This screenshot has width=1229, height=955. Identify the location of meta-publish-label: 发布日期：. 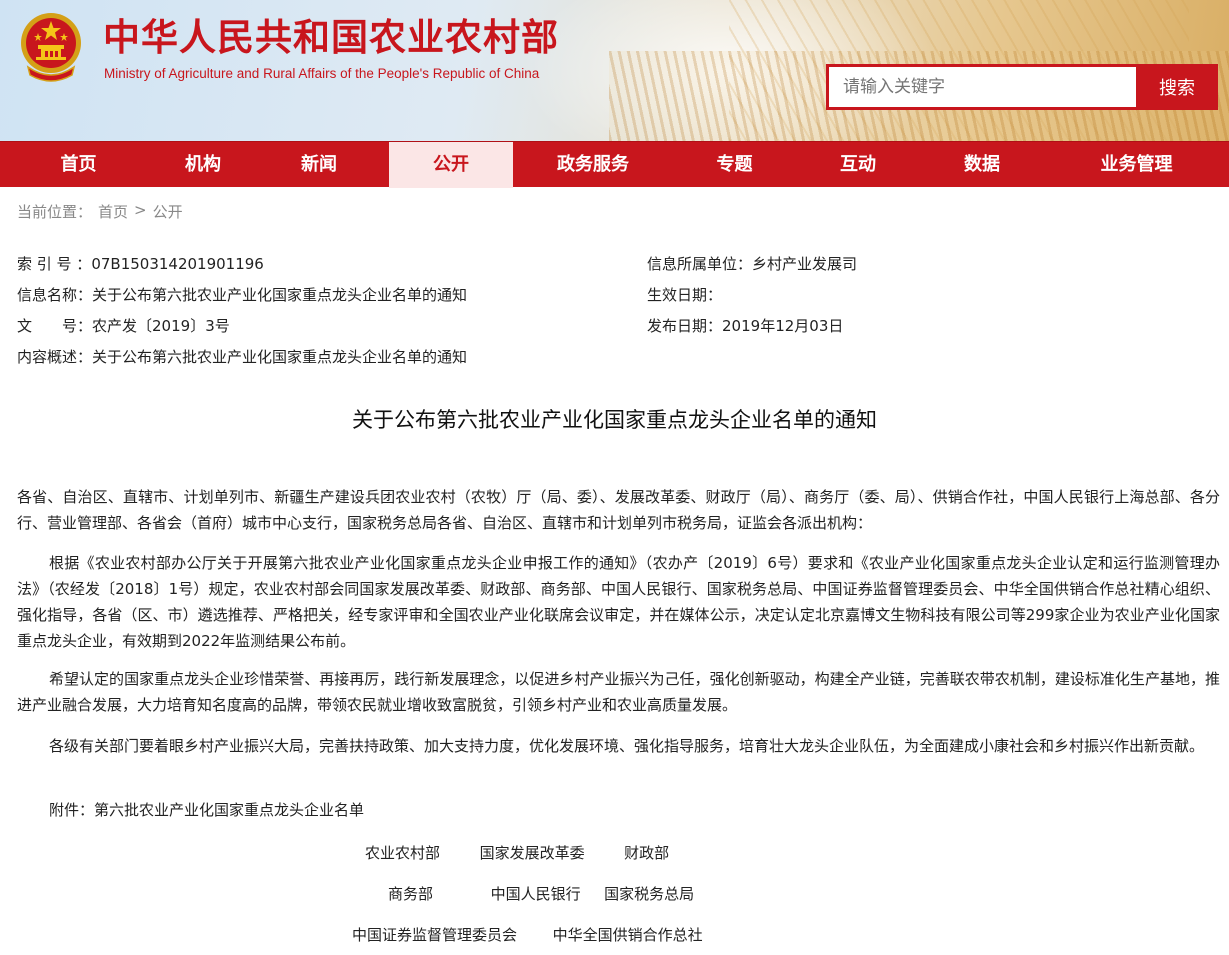
(685, 326).